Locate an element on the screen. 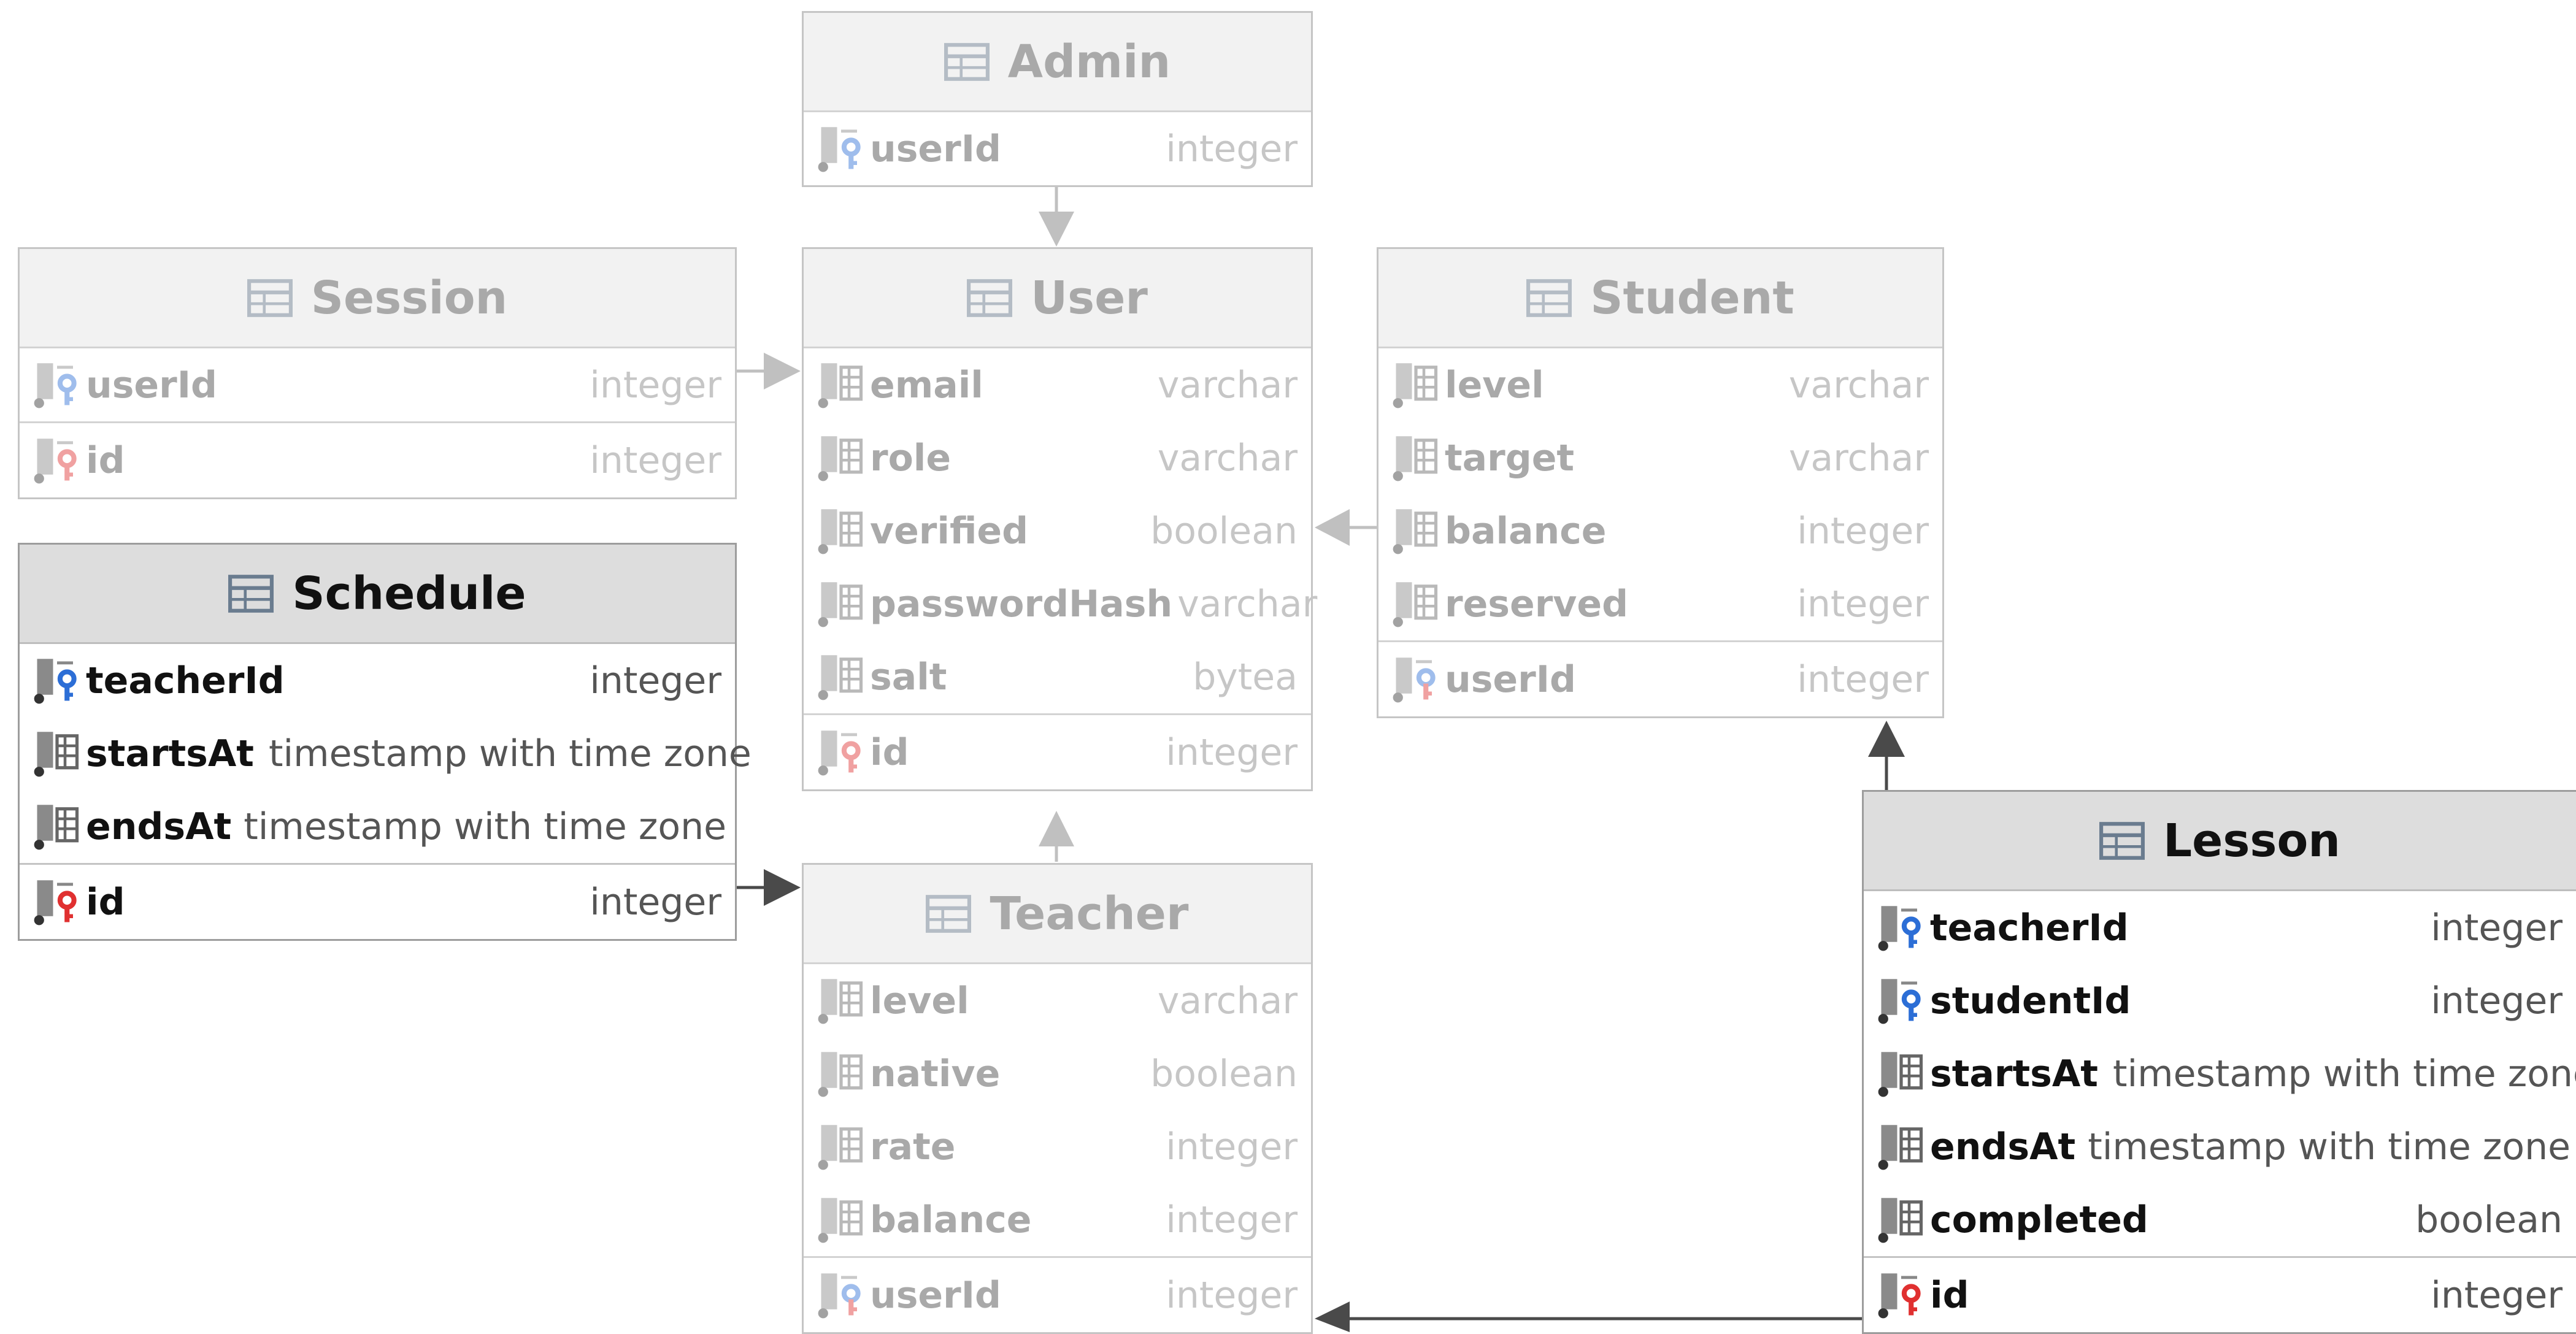 This screenshot has height=1334, width=2576. column-row: email varchar is located at coordinates (1058, 384).